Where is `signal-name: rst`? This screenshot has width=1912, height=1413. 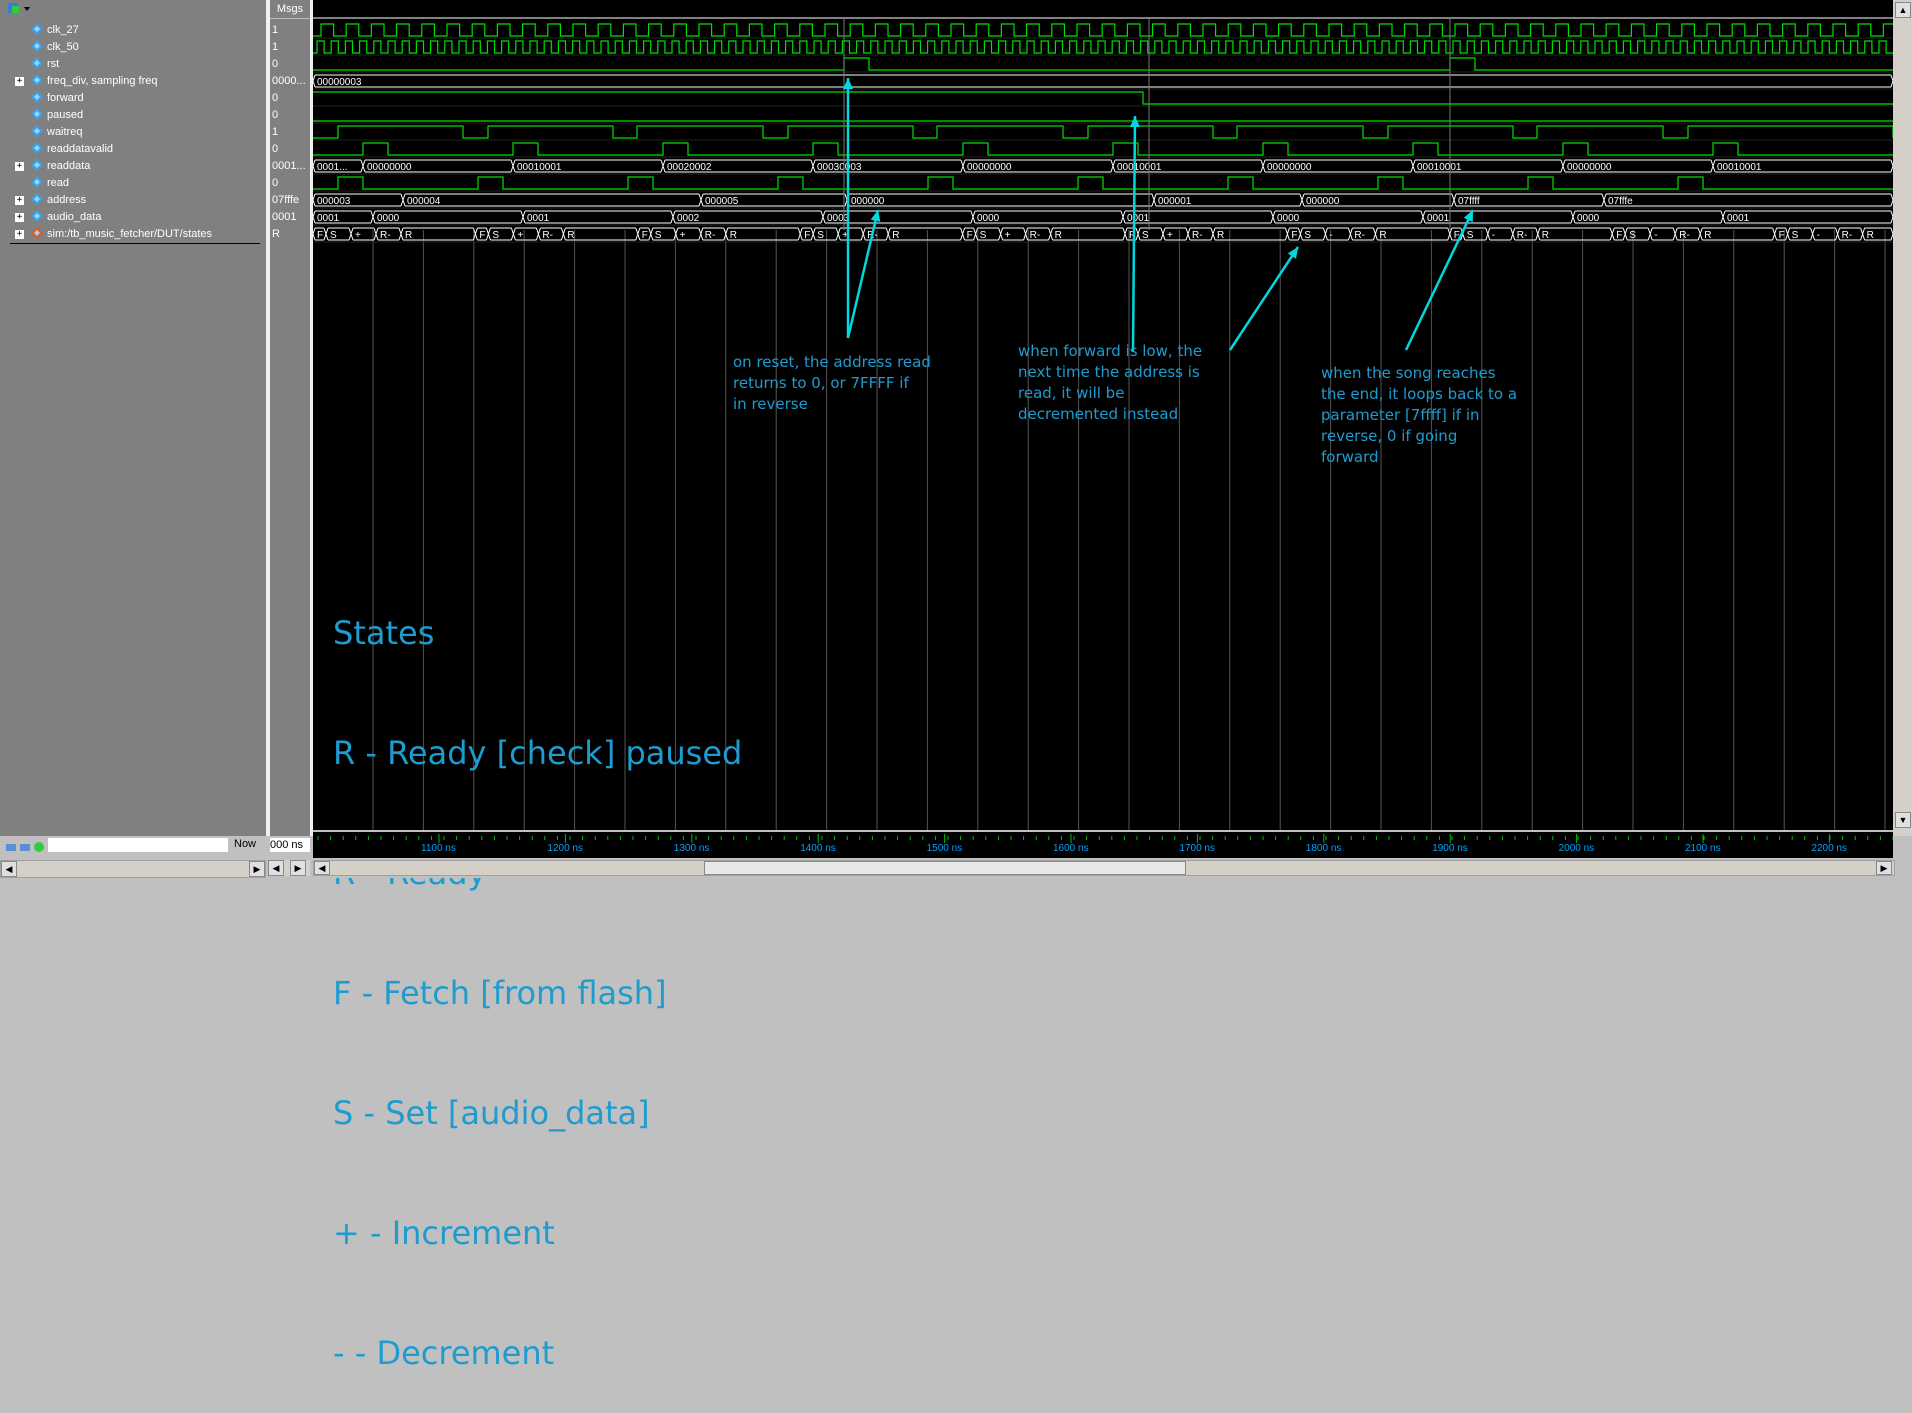 signal-name: rst is located at coordinates (53, 64).